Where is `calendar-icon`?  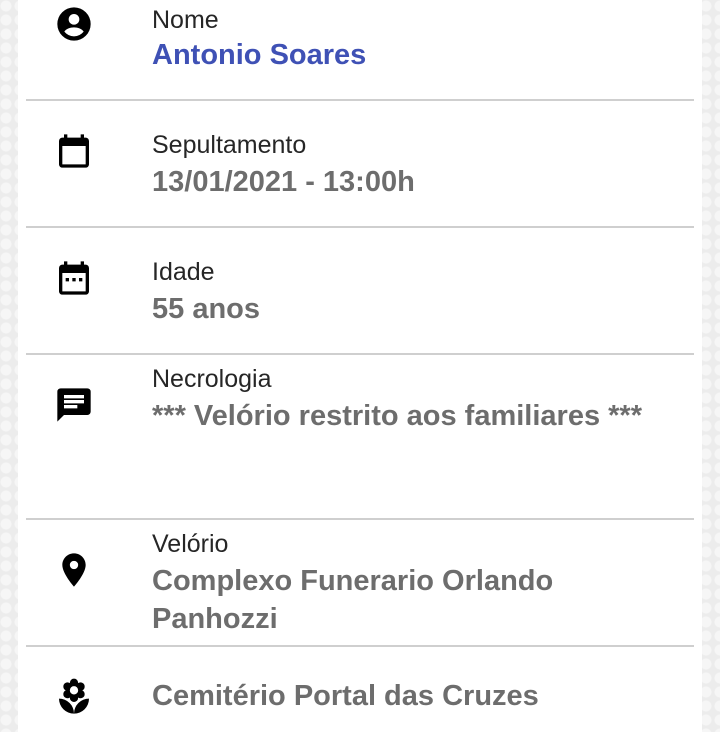 calendar-icon is located at coordinates (74, 151).